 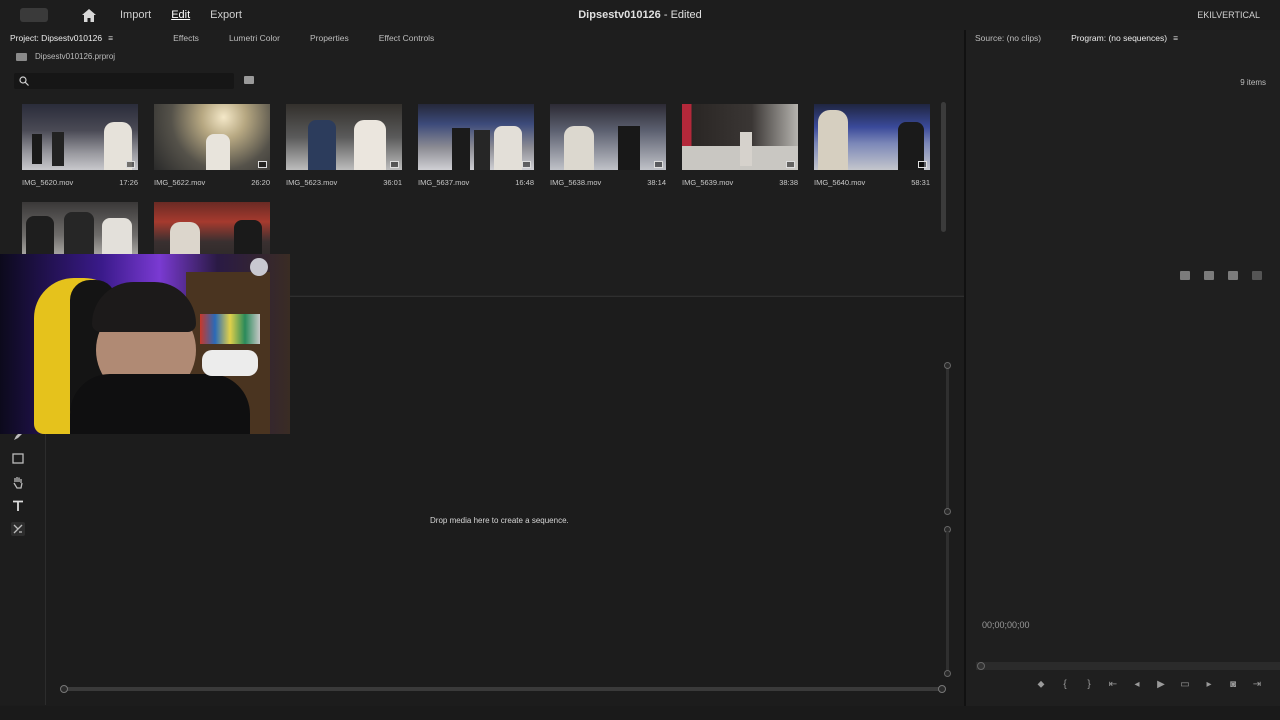 I want to click on clip-thumbnail: IMG_5623.mov 36:01, so click(x=344, y=145).